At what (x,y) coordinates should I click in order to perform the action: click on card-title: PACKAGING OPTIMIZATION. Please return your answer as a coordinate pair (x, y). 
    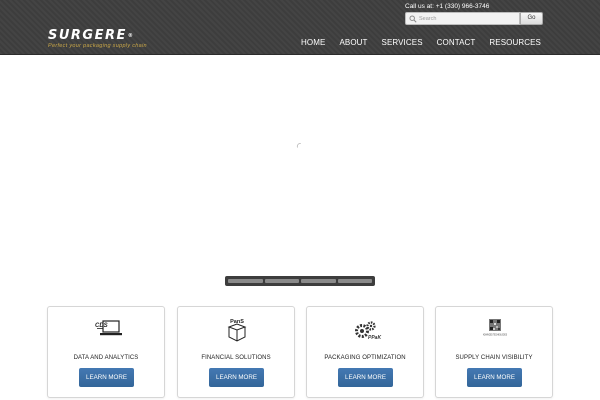
    Looking at the image, I should click on (365, 358).